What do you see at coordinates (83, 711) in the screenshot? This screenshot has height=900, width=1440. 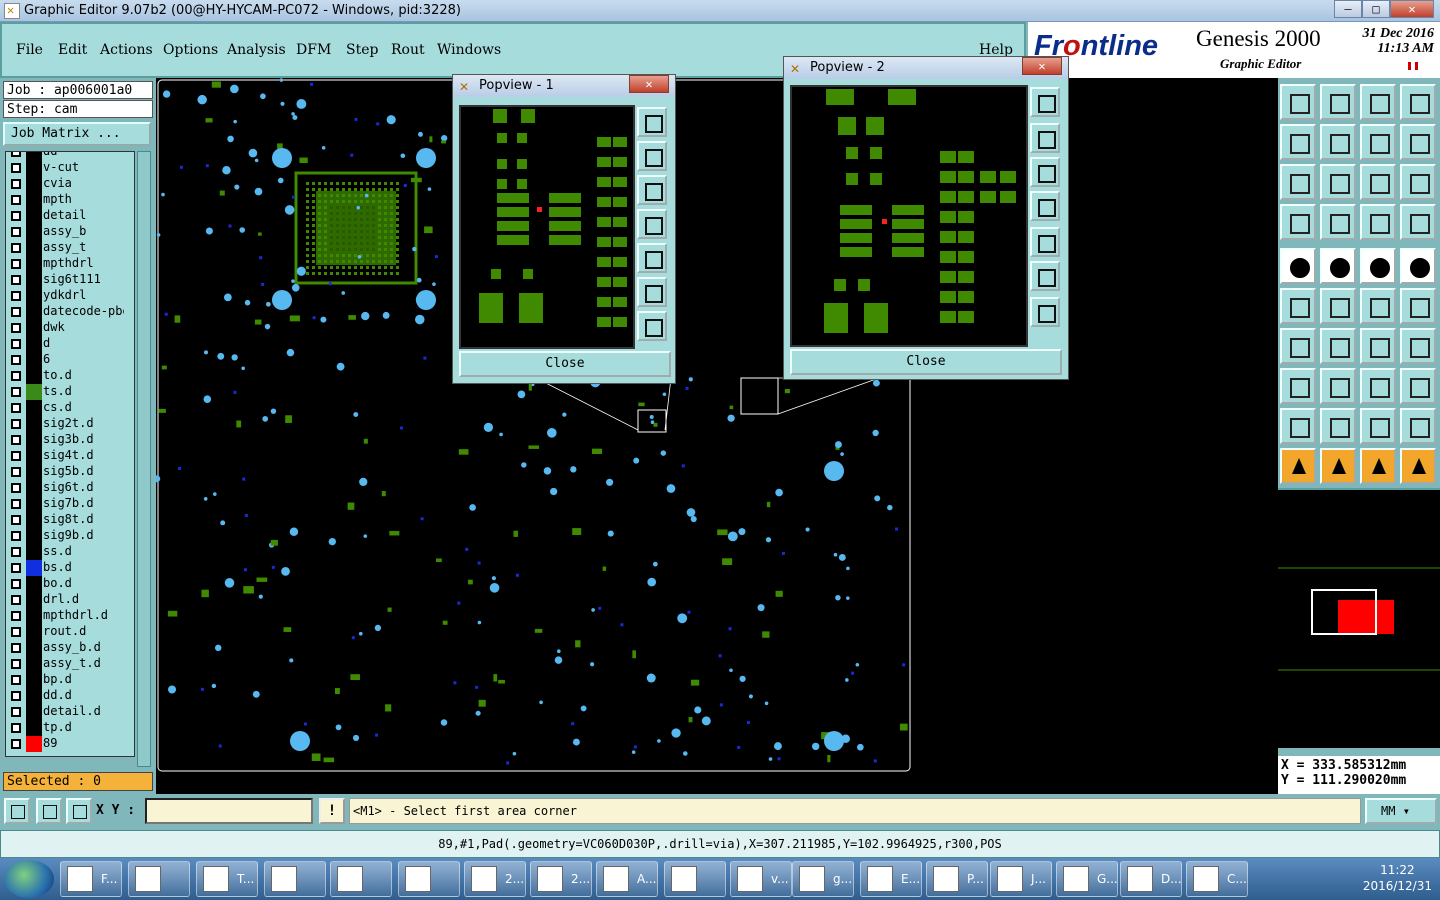 I see `layer-name: detail.d` at bounding box center [83, 711].